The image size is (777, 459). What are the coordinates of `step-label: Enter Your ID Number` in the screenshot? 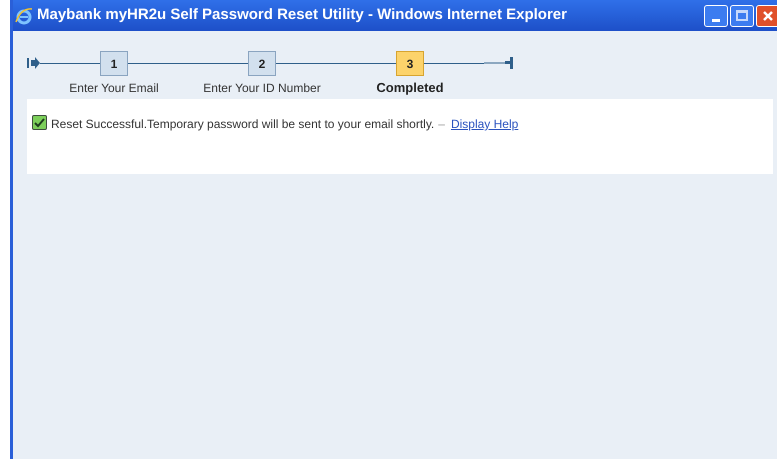 It's located at (262, 88).